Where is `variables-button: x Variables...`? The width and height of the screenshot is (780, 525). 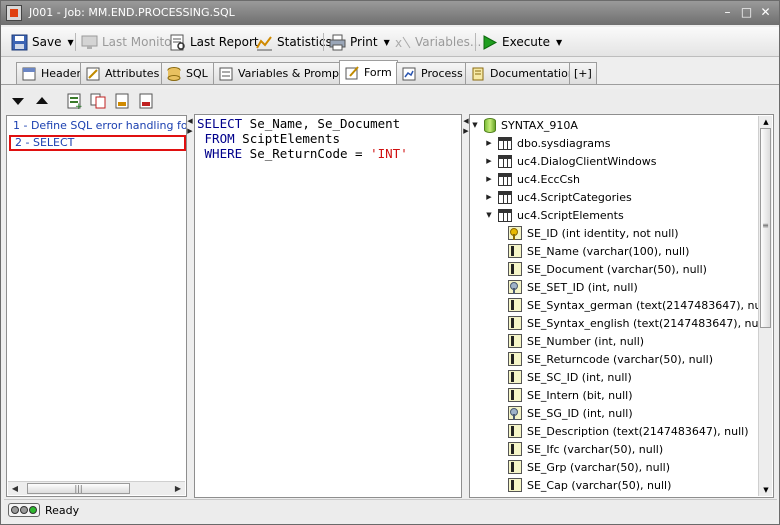
variables-button: x Variables... is located at coordinates (437, 42).